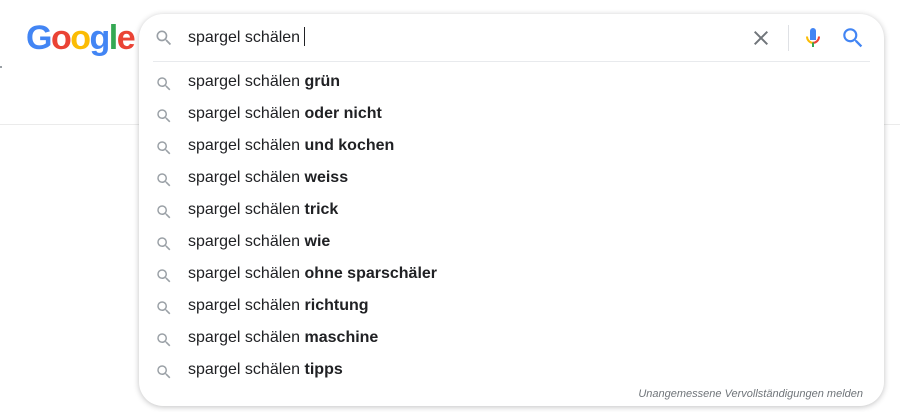 Image resolution: width=900 pixels, height=412 pixels. Describe the element at coordinates (343, 113) in the screenshot. I see `suggestion-completion: oder nicht` at that location.